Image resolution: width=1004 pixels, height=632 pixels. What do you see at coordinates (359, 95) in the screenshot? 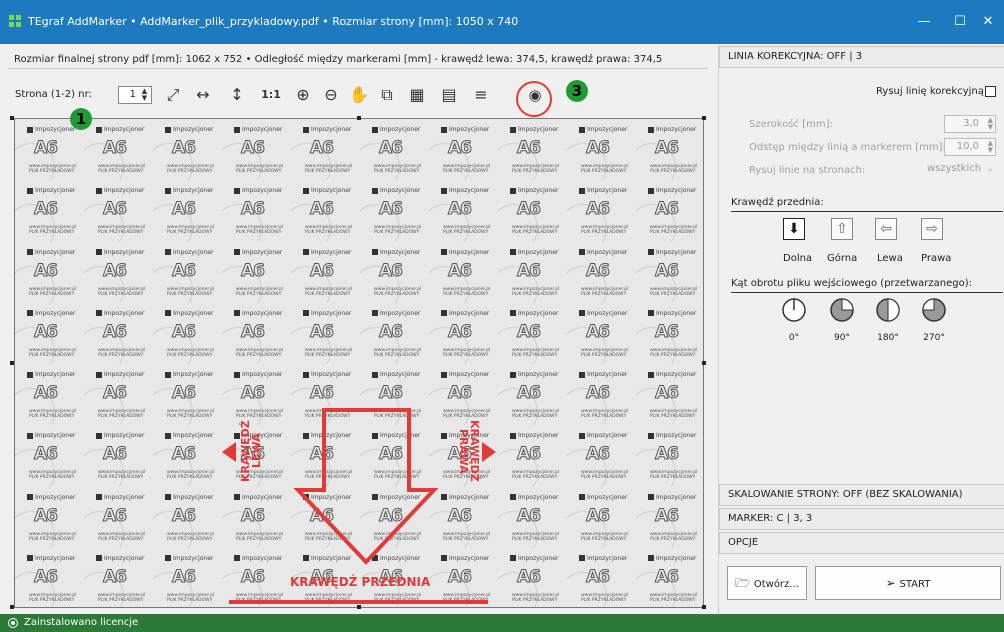
I see `pan-hand-icon: ✋` at bounding box center [359, 95].